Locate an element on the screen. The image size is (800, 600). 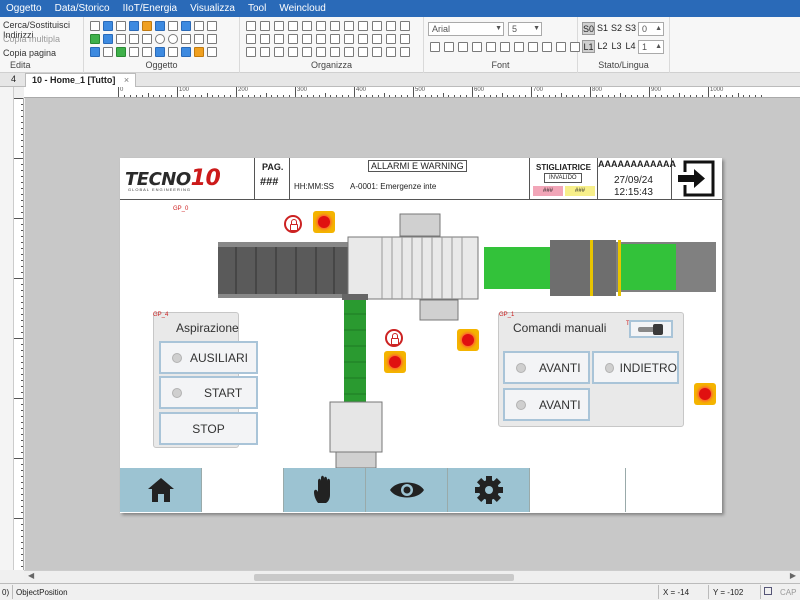
snap-icon is located at coordinates (321, 52).